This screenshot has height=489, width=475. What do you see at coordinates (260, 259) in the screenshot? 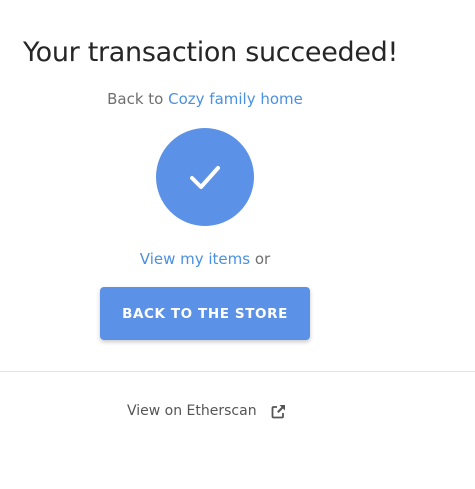
I see `view-items-suffix: or` at bounding box center [260, 259].